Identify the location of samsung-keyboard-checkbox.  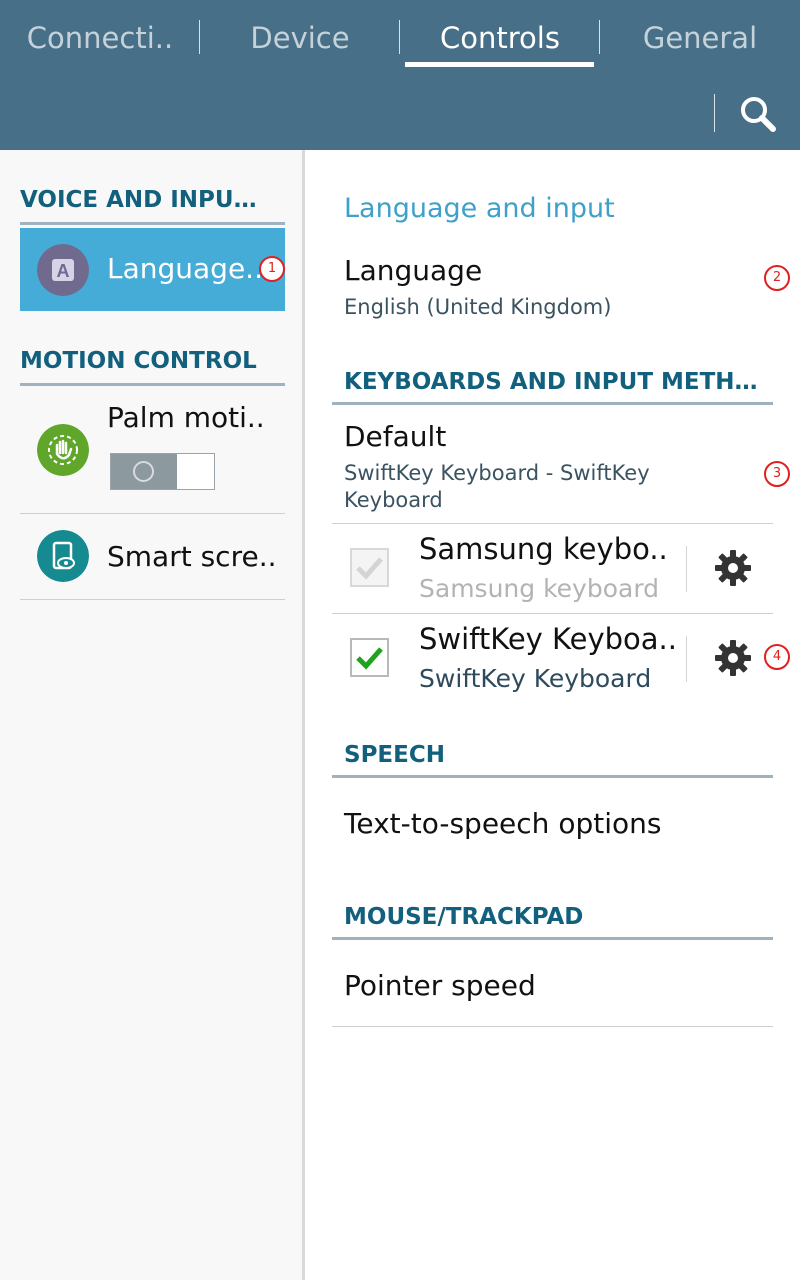
(369, 567).